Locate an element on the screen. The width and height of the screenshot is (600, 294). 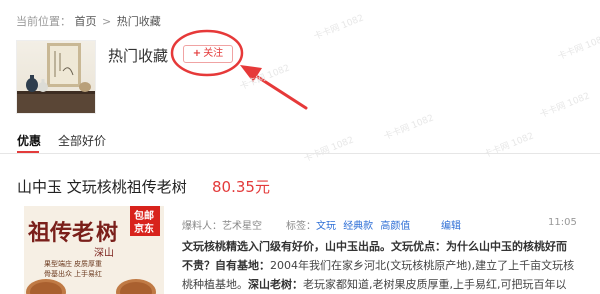
deal-title: 山中玉 文玩核桃祖传老树 is located at coordinates (102, 186).